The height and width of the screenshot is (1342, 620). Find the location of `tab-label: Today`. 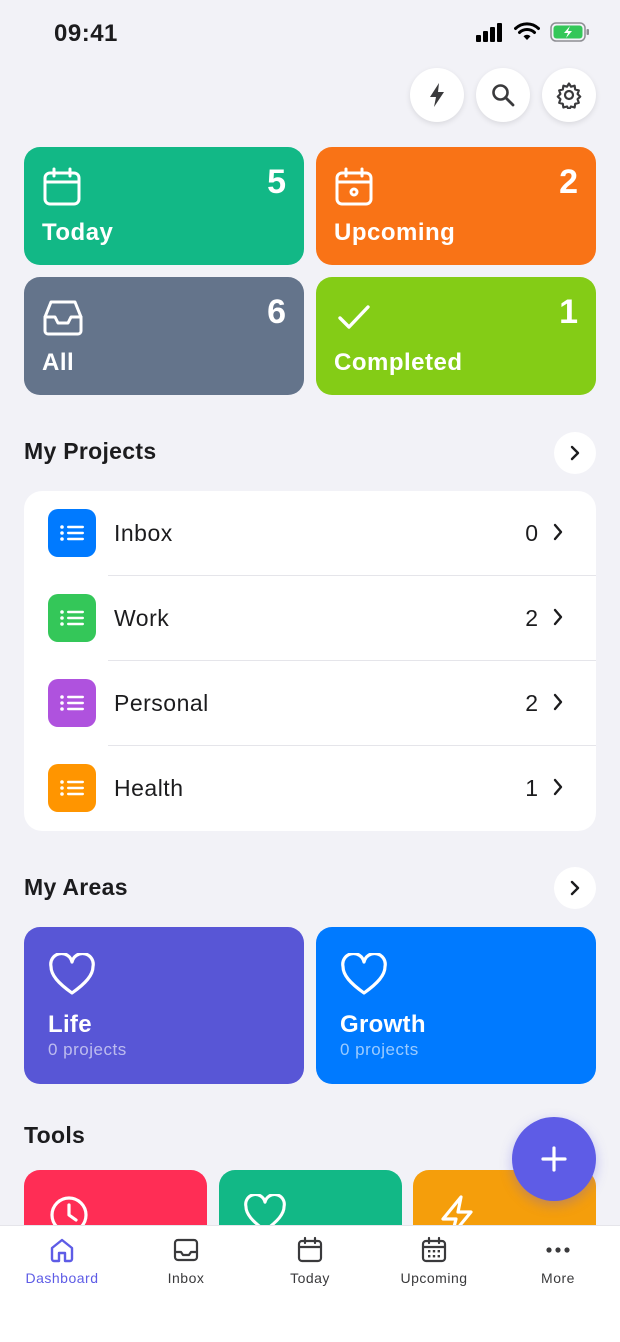

tab-label: Today is located at coordinates (310, 1278).